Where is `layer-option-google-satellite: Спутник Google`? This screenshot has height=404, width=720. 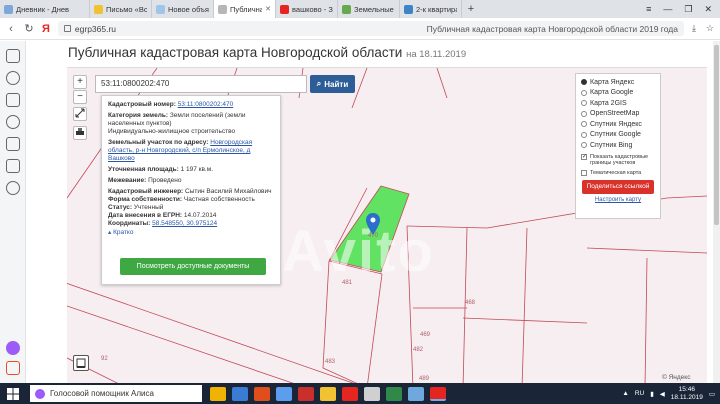 layer-option-google-satellite: Спутник Google is located at coordinates (618, 135).